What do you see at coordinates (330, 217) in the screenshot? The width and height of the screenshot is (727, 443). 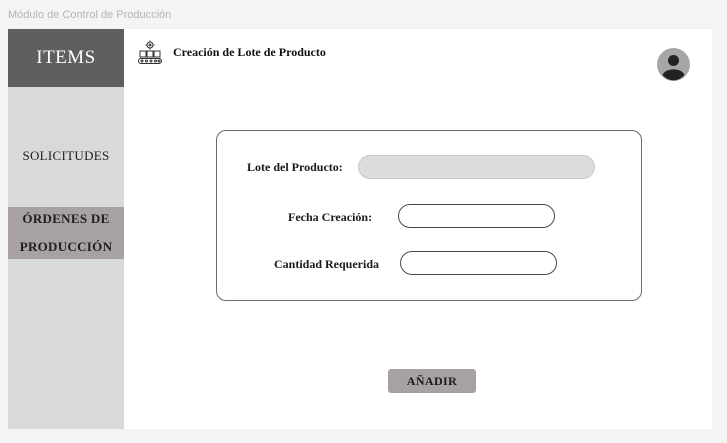 I see `fecha-creacion-label: Fecha Creación:` at bounding box center [330, 217].